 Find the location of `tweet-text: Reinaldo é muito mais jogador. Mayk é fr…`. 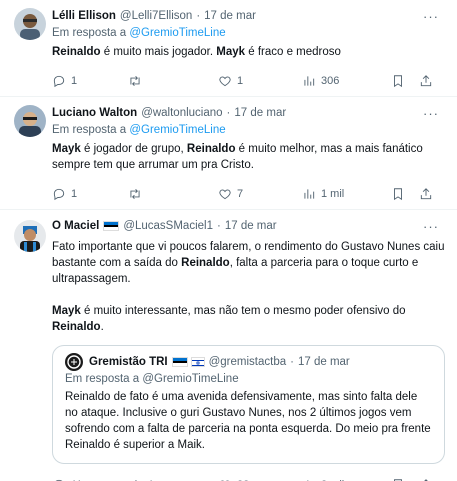

tweet-text: Reinaldo é muito mais jogador. Mayk é fr… is located at coordinates (248, 52).